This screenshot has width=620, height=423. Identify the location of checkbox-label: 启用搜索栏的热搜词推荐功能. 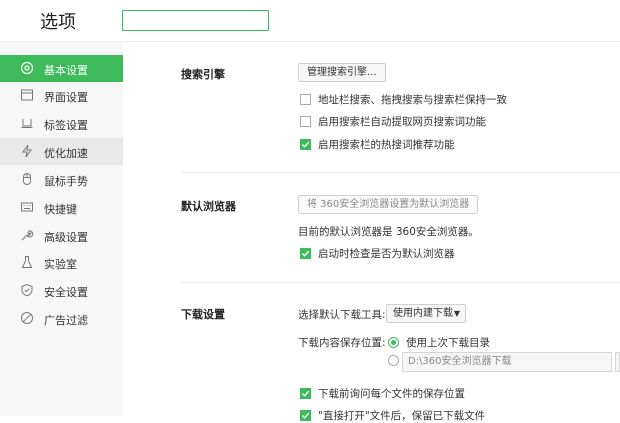
(386, 145).